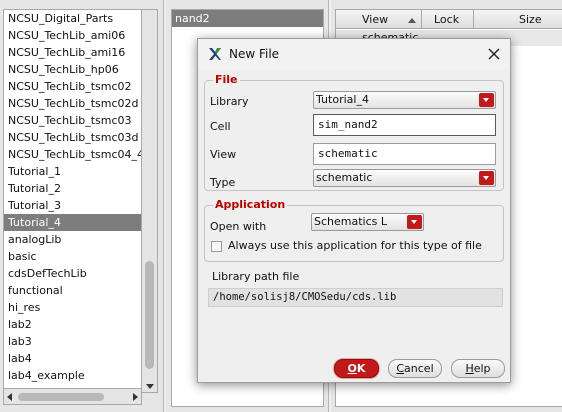 The height and width of the screenshot is (412, 562). Describe the element at coordinates (229, 101) in the screenshot. I see `library-label: Library` at that location.